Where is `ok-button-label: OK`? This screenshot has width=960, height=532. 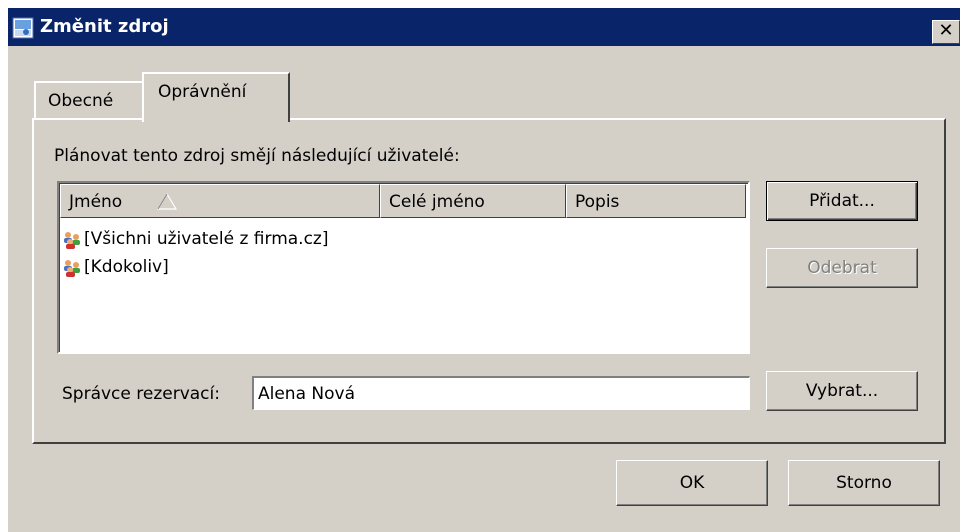 ok-button-label: OK is located at coordinates (692, 483).